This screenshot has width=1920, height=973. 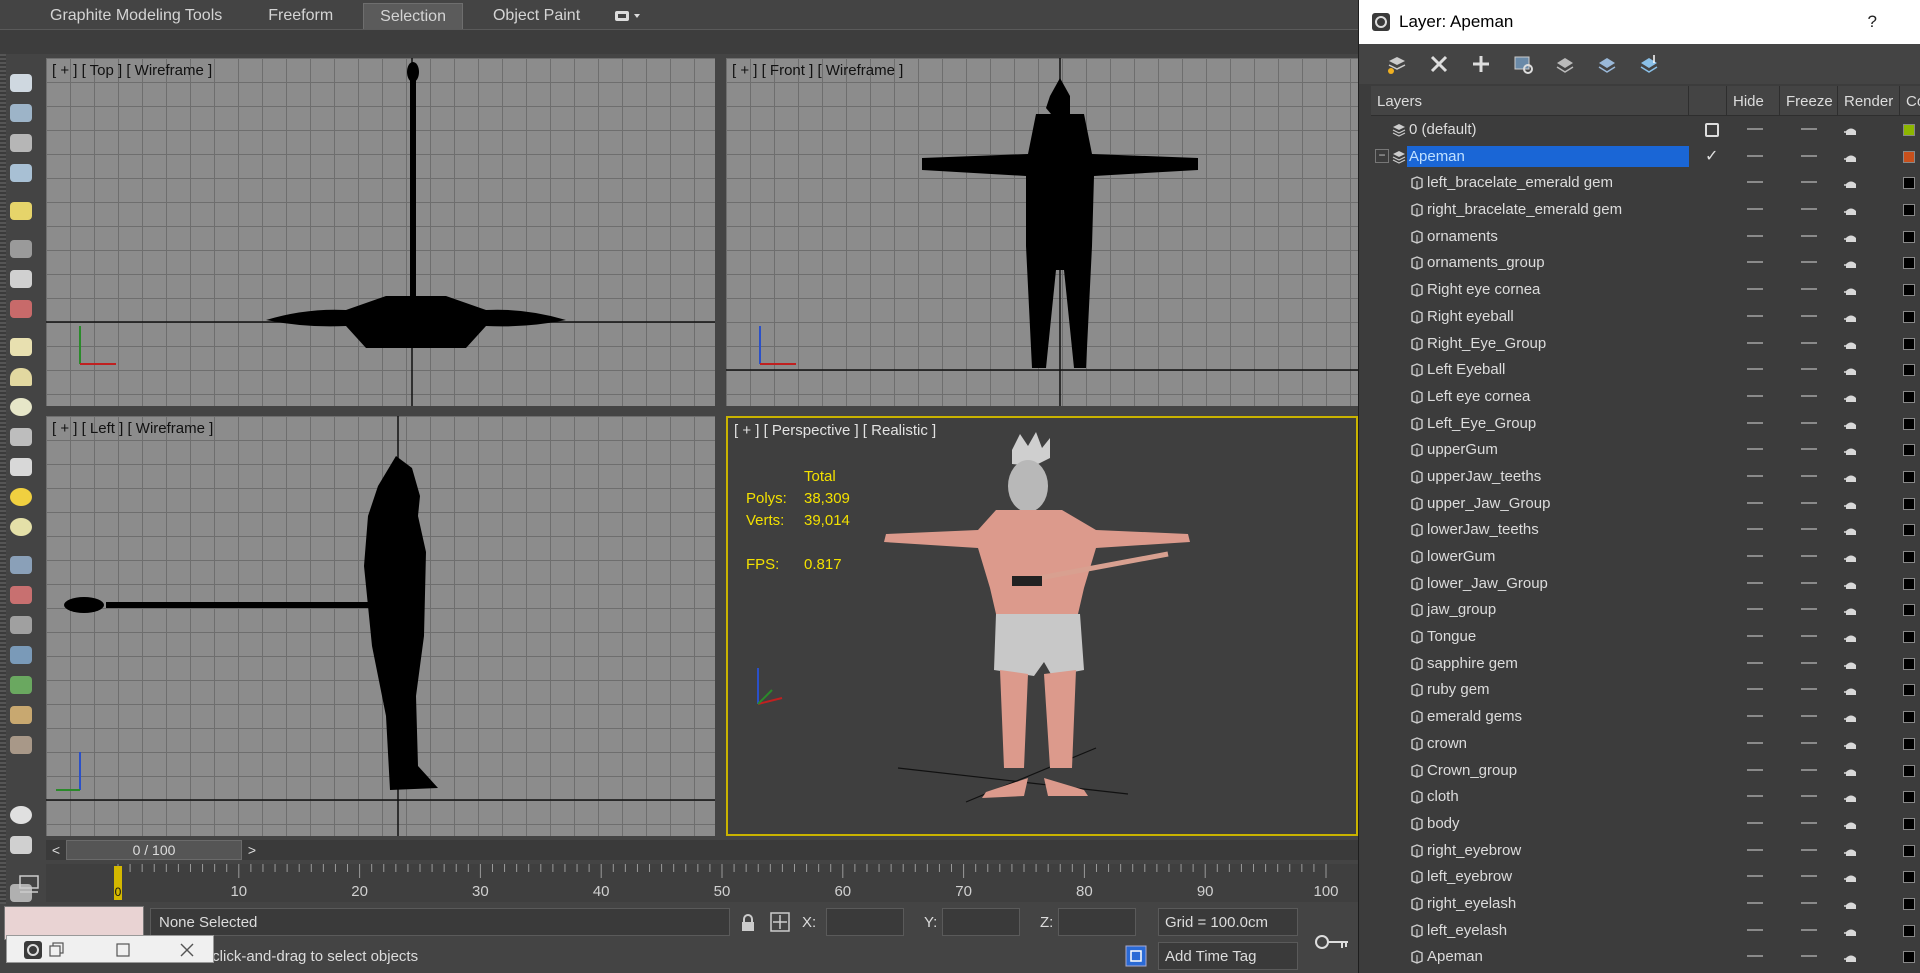 I want to click on next-frame-button: >, so click(x=252, y=850).